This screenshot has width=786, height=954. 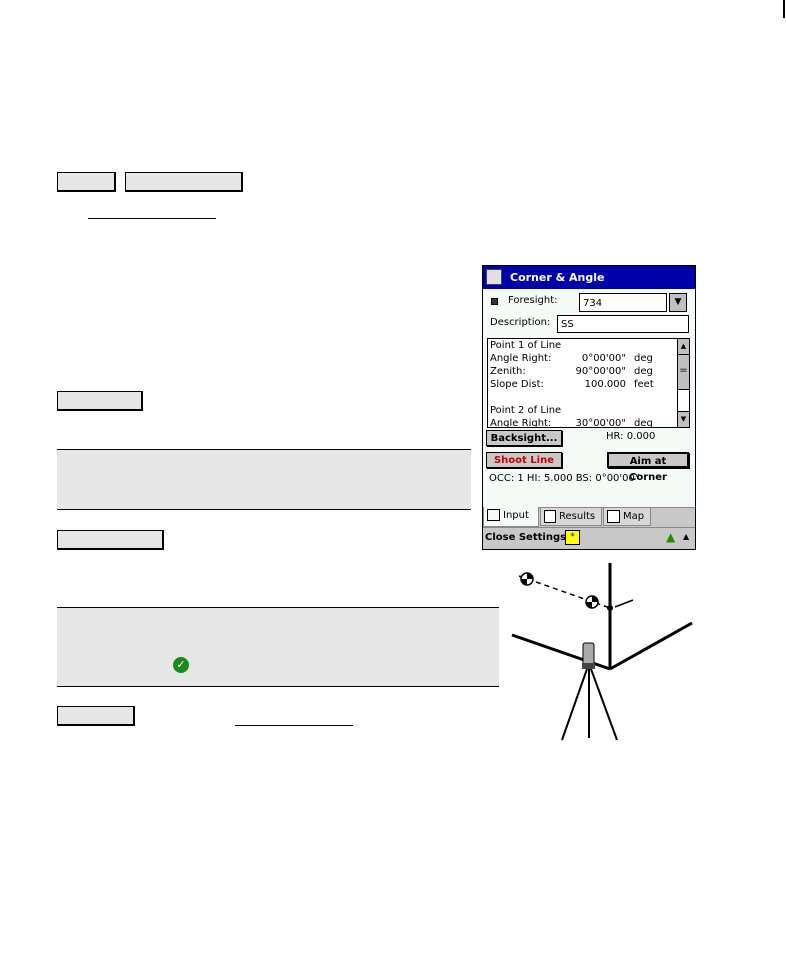 I want to click on star-icon: *, so click(x=572, y=537).